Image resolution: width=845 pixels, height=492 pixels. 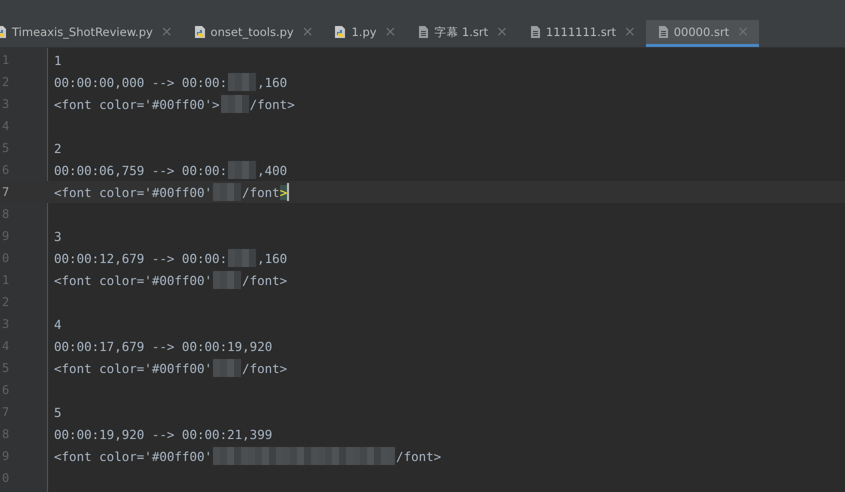 What do you see at coordinates (58, 324) in the screenshot?
I see `code-text: 4` at bounding box center [58, 324].